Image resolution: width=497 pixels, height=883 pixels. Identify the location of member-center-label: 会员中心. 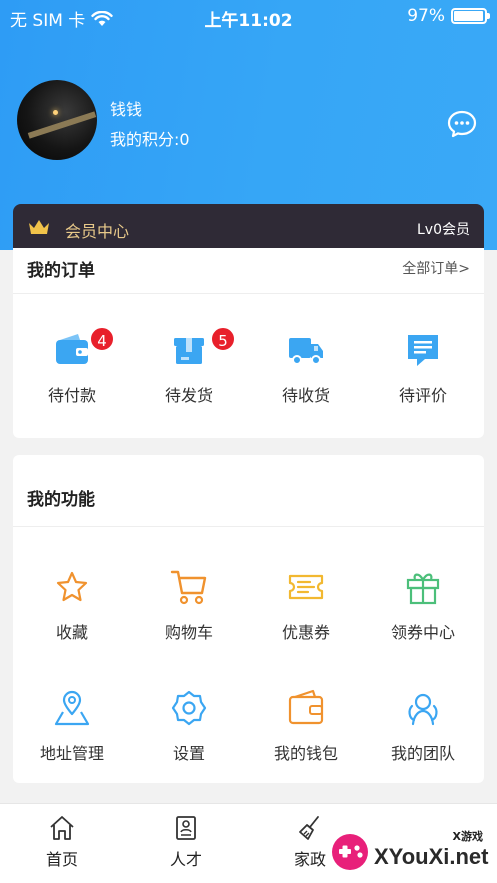
(97, 231).